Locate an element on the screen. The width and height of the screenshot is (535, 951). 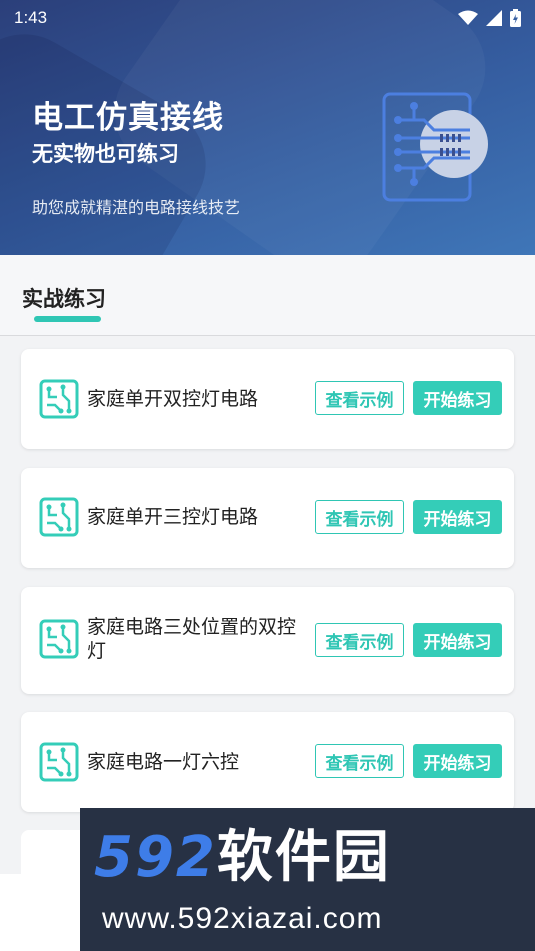
wifi-icon is located at coordinates (468, 17).